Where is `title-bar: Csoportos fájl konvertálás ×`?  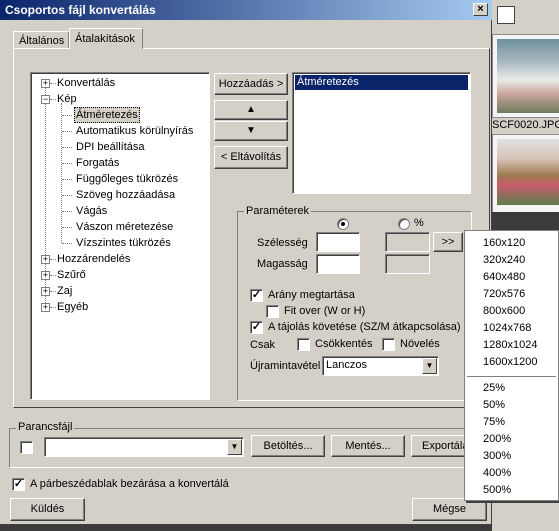 title-bar: Csoportos fájl konvertálás × is located at coordinates (246, 10).